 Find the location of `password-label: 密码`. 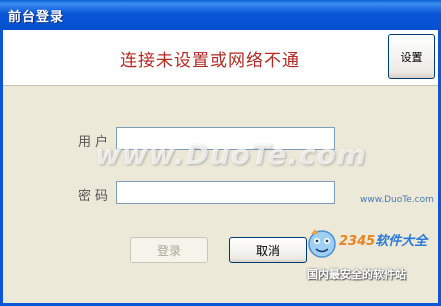

password-label: 密码 is located at coordinates (95, 196).